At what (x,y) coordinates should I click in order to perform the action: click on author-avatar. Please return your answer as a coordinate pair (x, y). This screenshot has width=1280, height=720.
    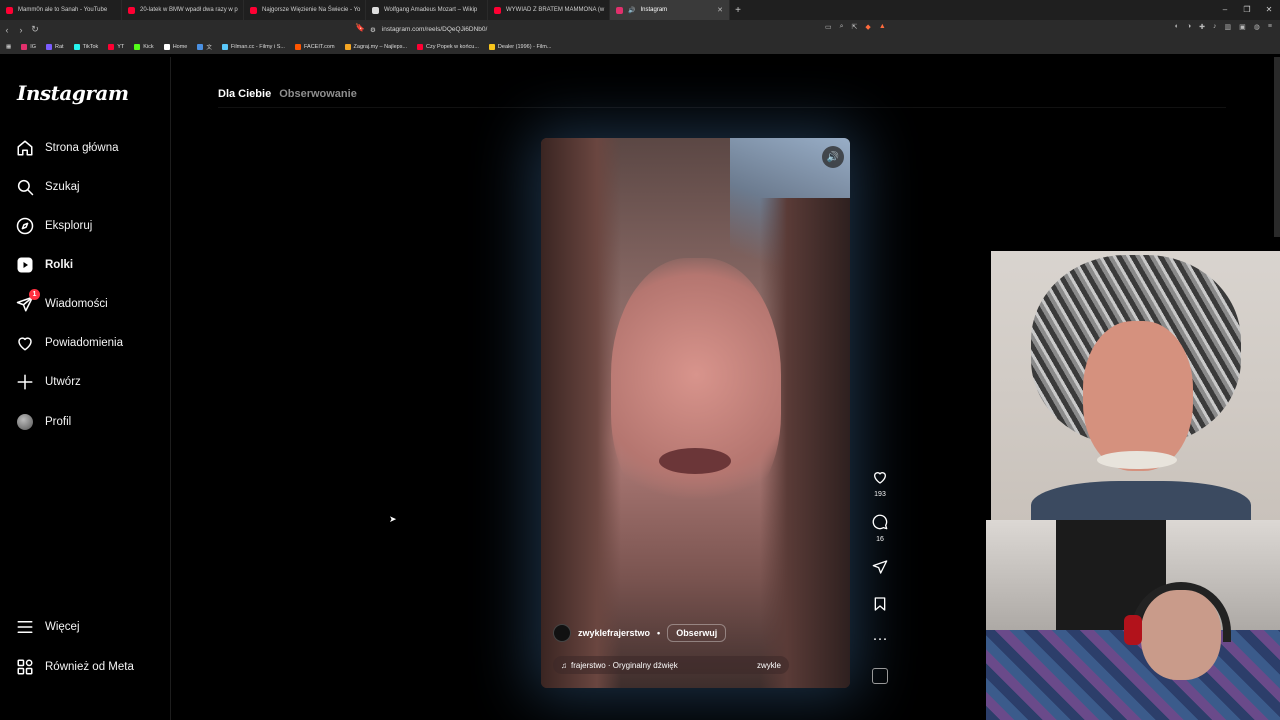
    Looking at the image, I should click on (562, 633).